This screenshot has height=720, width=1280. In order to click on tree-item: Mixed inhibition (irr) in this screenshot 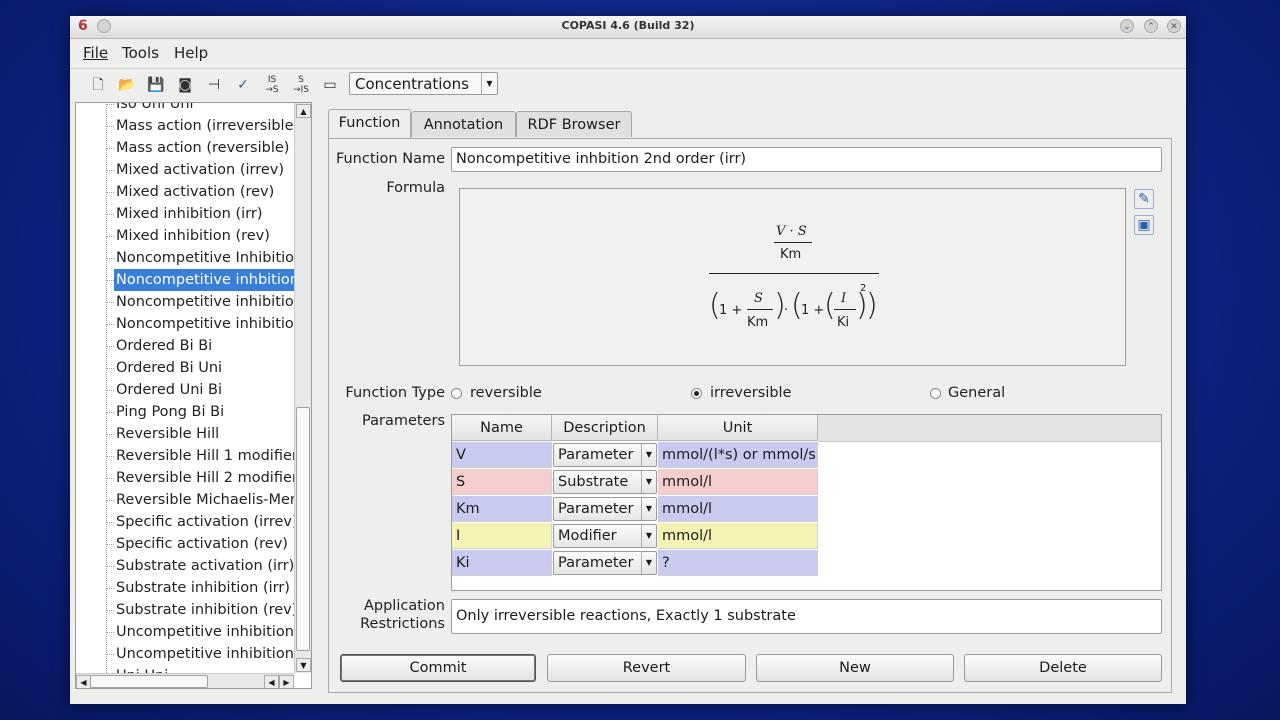, I will do `click(189, 214)`.